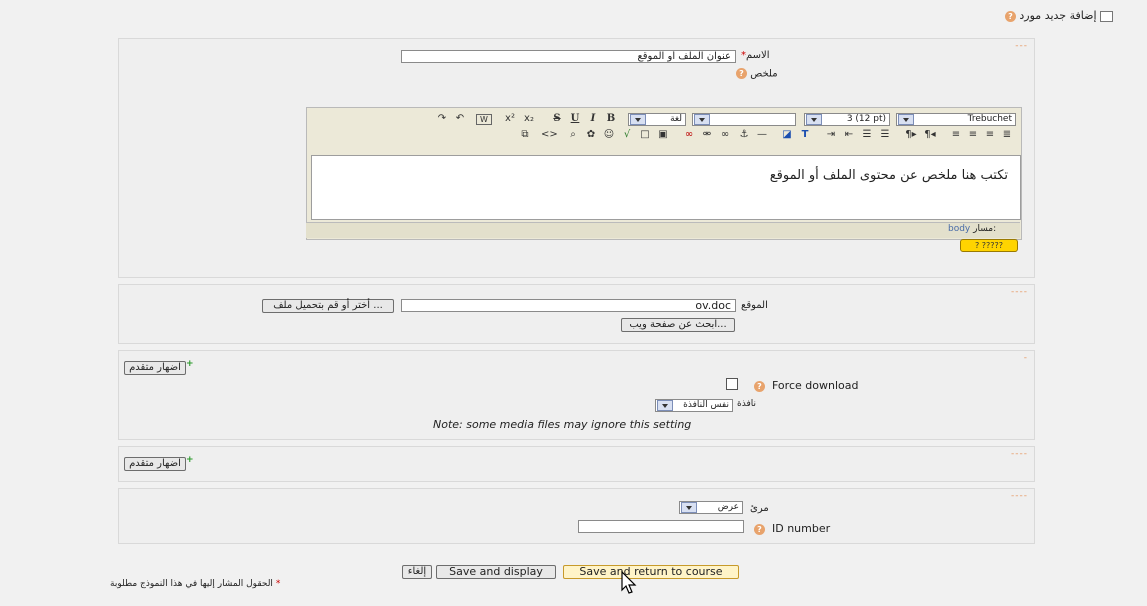  What do you see at coordinates (906, 119) in the screenshot?
I see `font-family-dropdown-icon` at bounding box center [906, 119].